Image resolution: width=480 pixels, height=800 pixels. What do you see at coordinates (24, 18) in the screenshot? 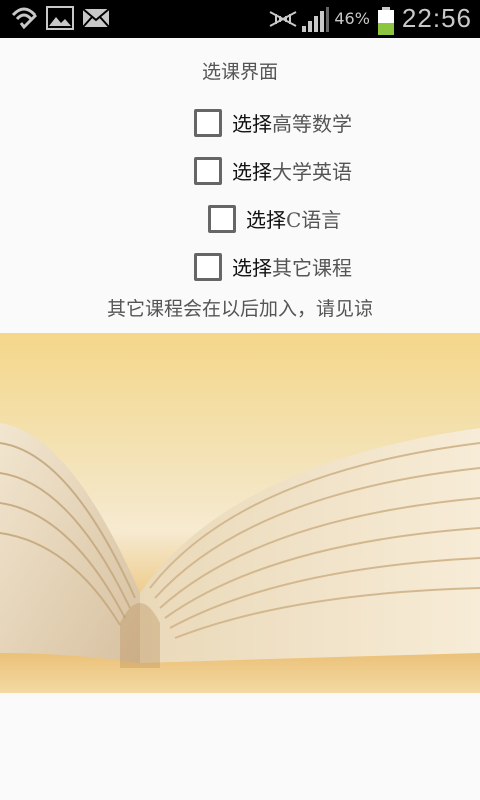
I see `wifi-check-icon` at bounding box center [24, 18].